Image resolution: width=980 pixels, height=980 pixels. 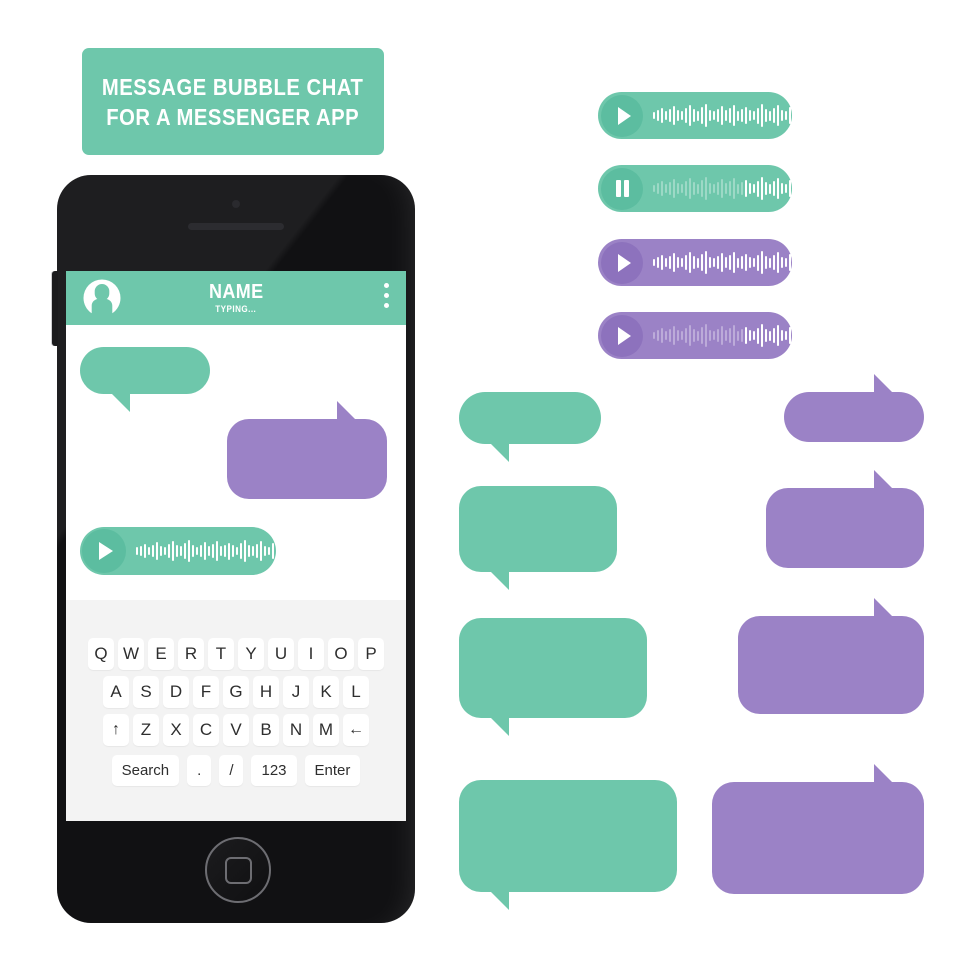 What do you see at coordinates (238, 870) in the screenshot?
I see `home-button` at bounding box center [238, 870].